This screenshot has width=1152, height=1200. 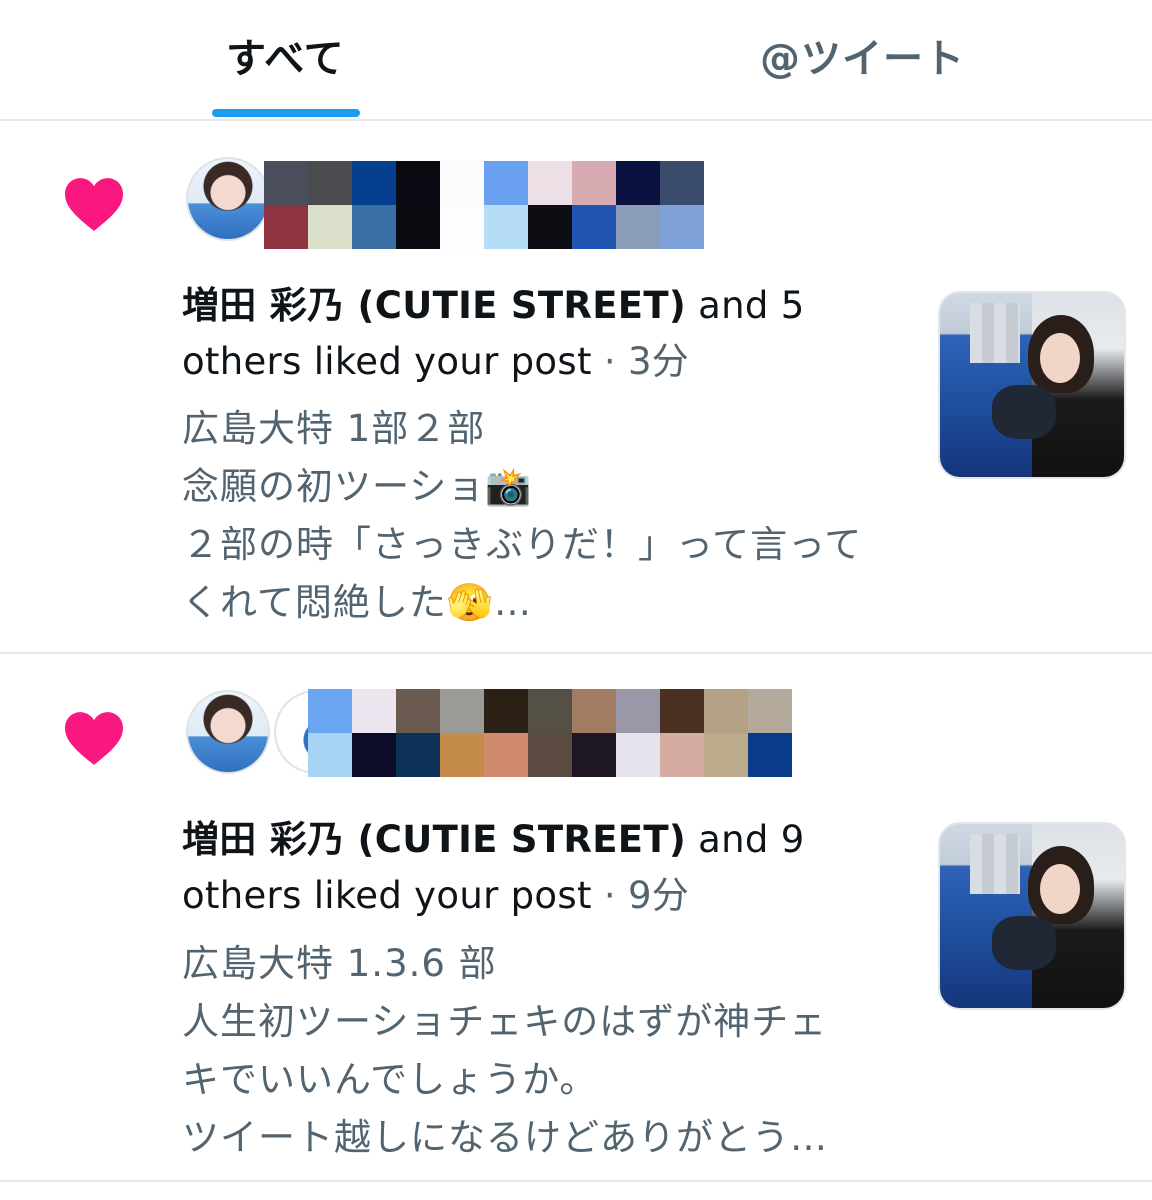 What do you see at coordinates (334, 428) in the screenshot?
I see `snippet-line: 広島大特 1部２部` at bounding box center [334, 428].